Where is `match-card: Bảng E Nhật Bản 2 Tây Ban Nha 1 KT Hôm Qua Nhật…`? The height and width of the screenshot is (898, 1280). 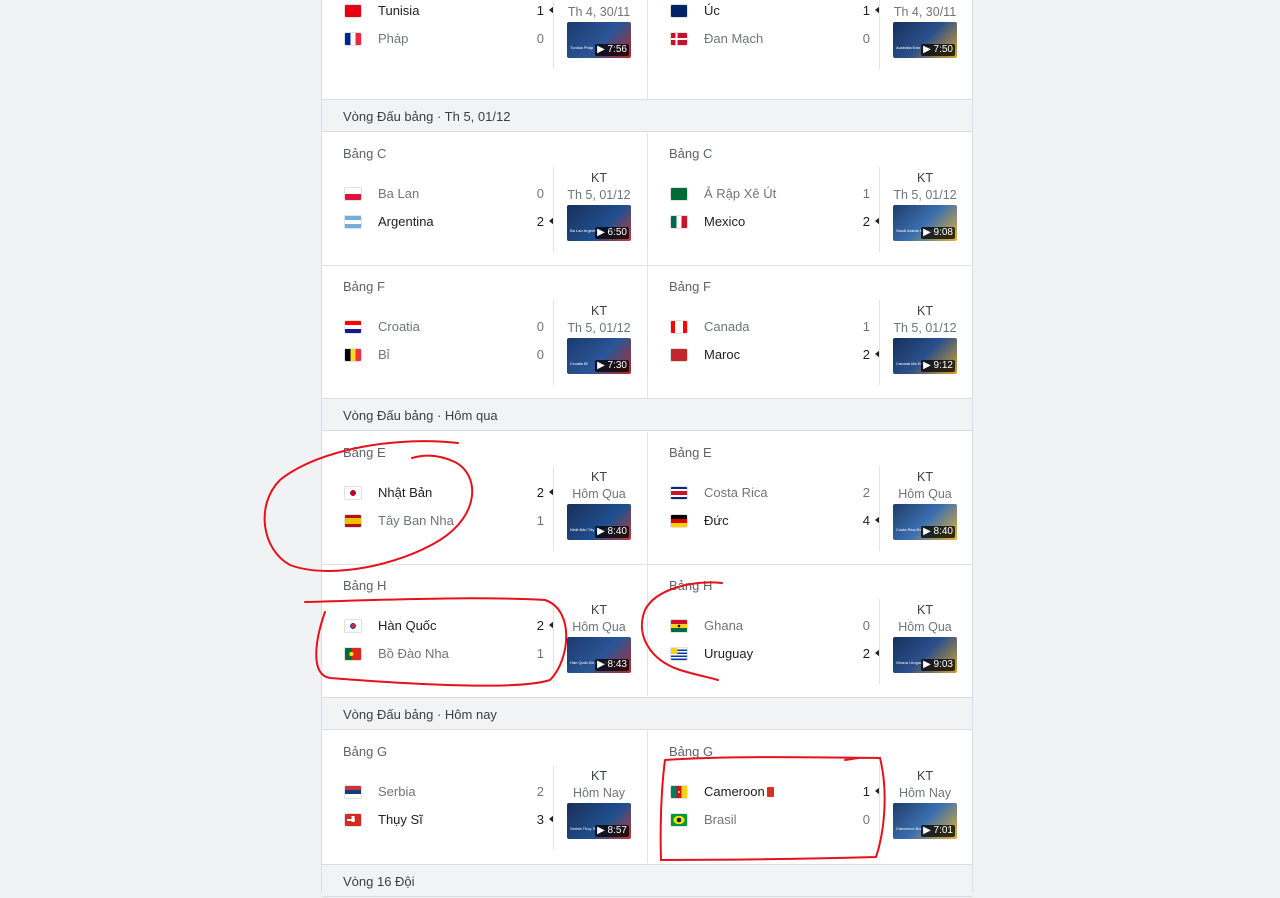 match-card: Bảng E Nhật Bản 2 Tây Ban Nha 1 KT Hôm Qua Nhật… is located at coordinates (484, 498).